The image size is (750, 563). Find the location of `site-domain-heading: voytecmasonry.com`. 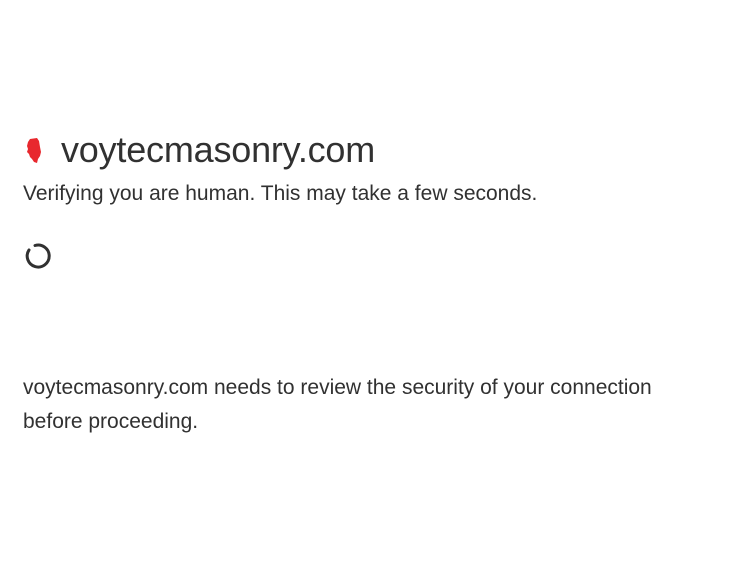

site-domain-heading: voytecmasonry.com is located at coordinates (218, 149).